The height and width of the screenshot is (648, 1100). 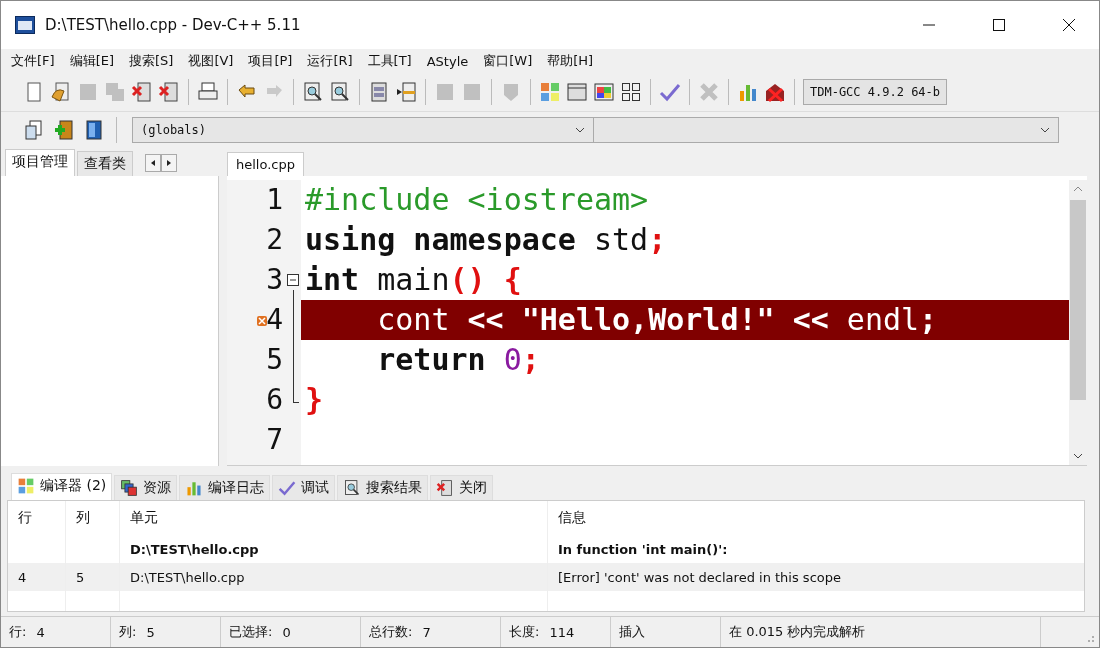 I want to click on maximize-icon, so click(x=999, y=25).